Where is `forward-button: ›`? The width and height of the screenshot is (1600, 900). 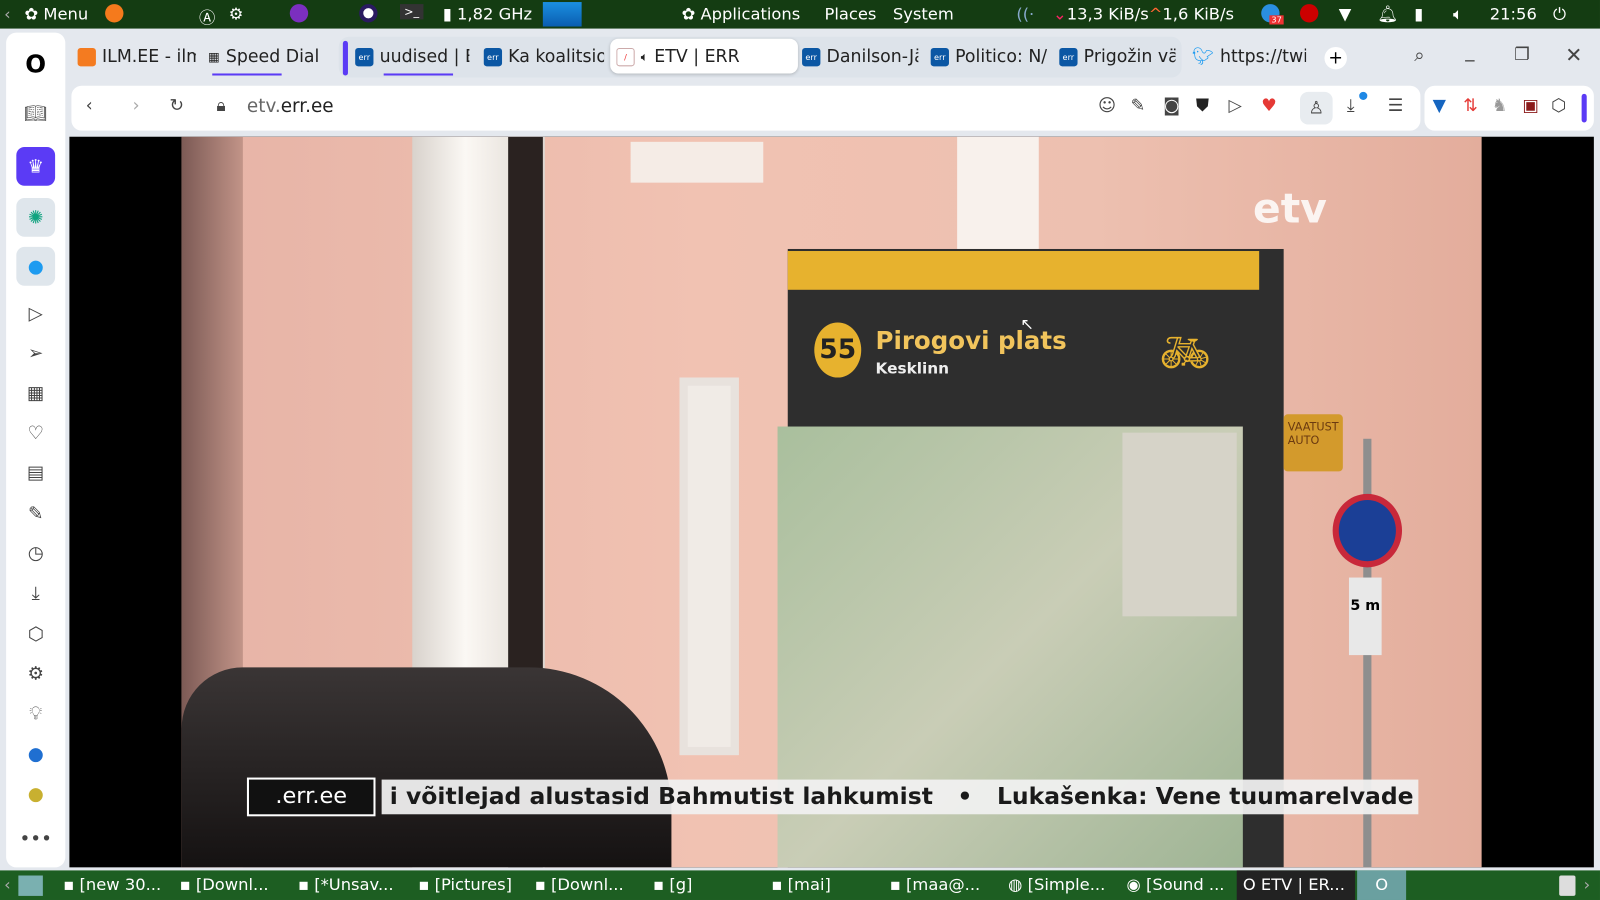 forward-button: › is located at coordinates (136, 106).